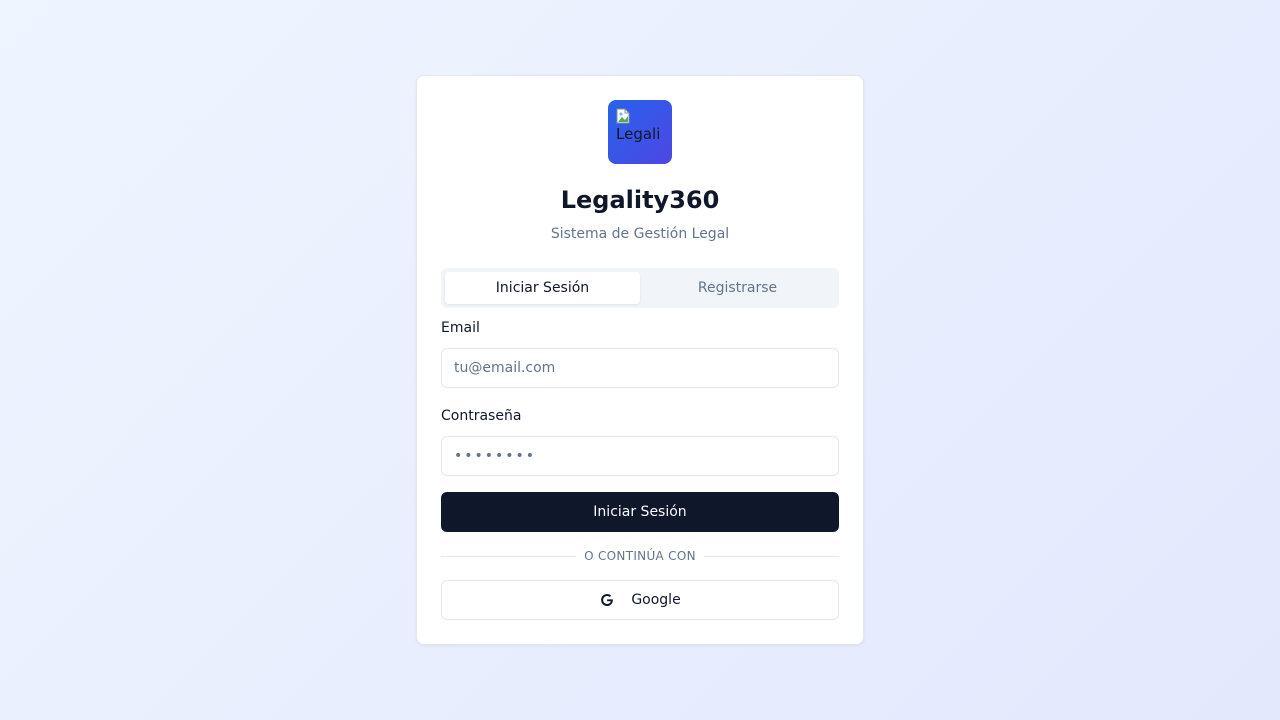 Image resolution: width=1280 pixels, height=720 pixels. I want to click on divider-line-right, so click(771, 556).